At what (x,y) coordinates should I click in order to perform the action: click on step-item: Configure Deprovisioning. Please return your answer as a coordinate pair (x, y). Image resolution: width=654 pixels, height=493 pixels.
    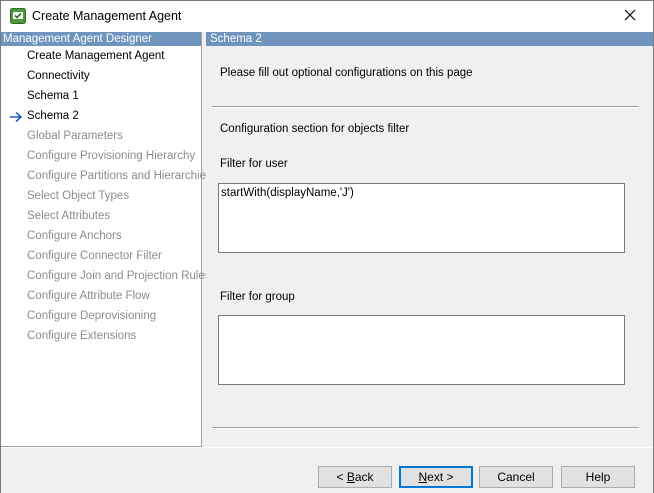
    Looking at the image, I should click on (101, 316).